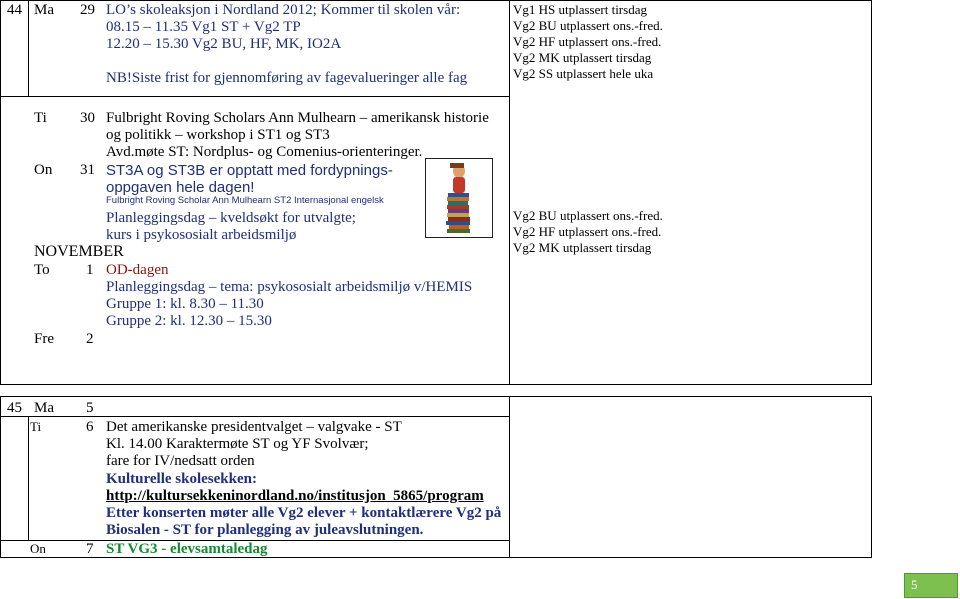  I want to click on date-label: 2, so click(90, 339).